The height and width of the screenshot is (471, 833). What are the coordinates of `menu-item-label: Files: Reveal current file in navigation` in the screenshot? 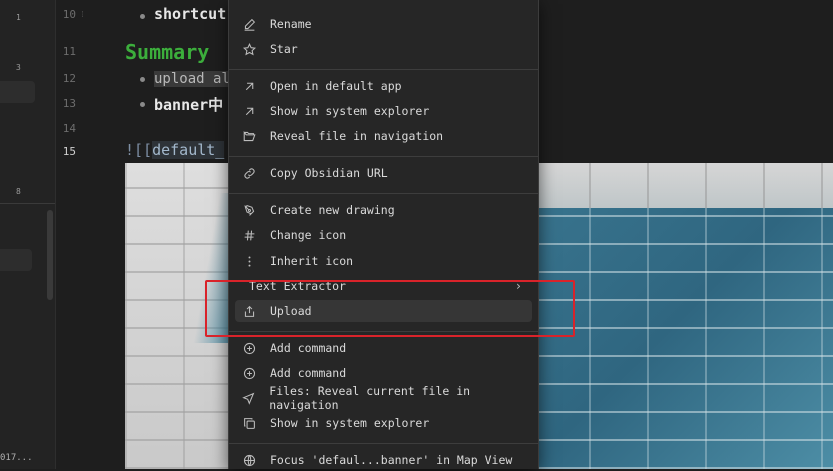 It's located at (370, 398).